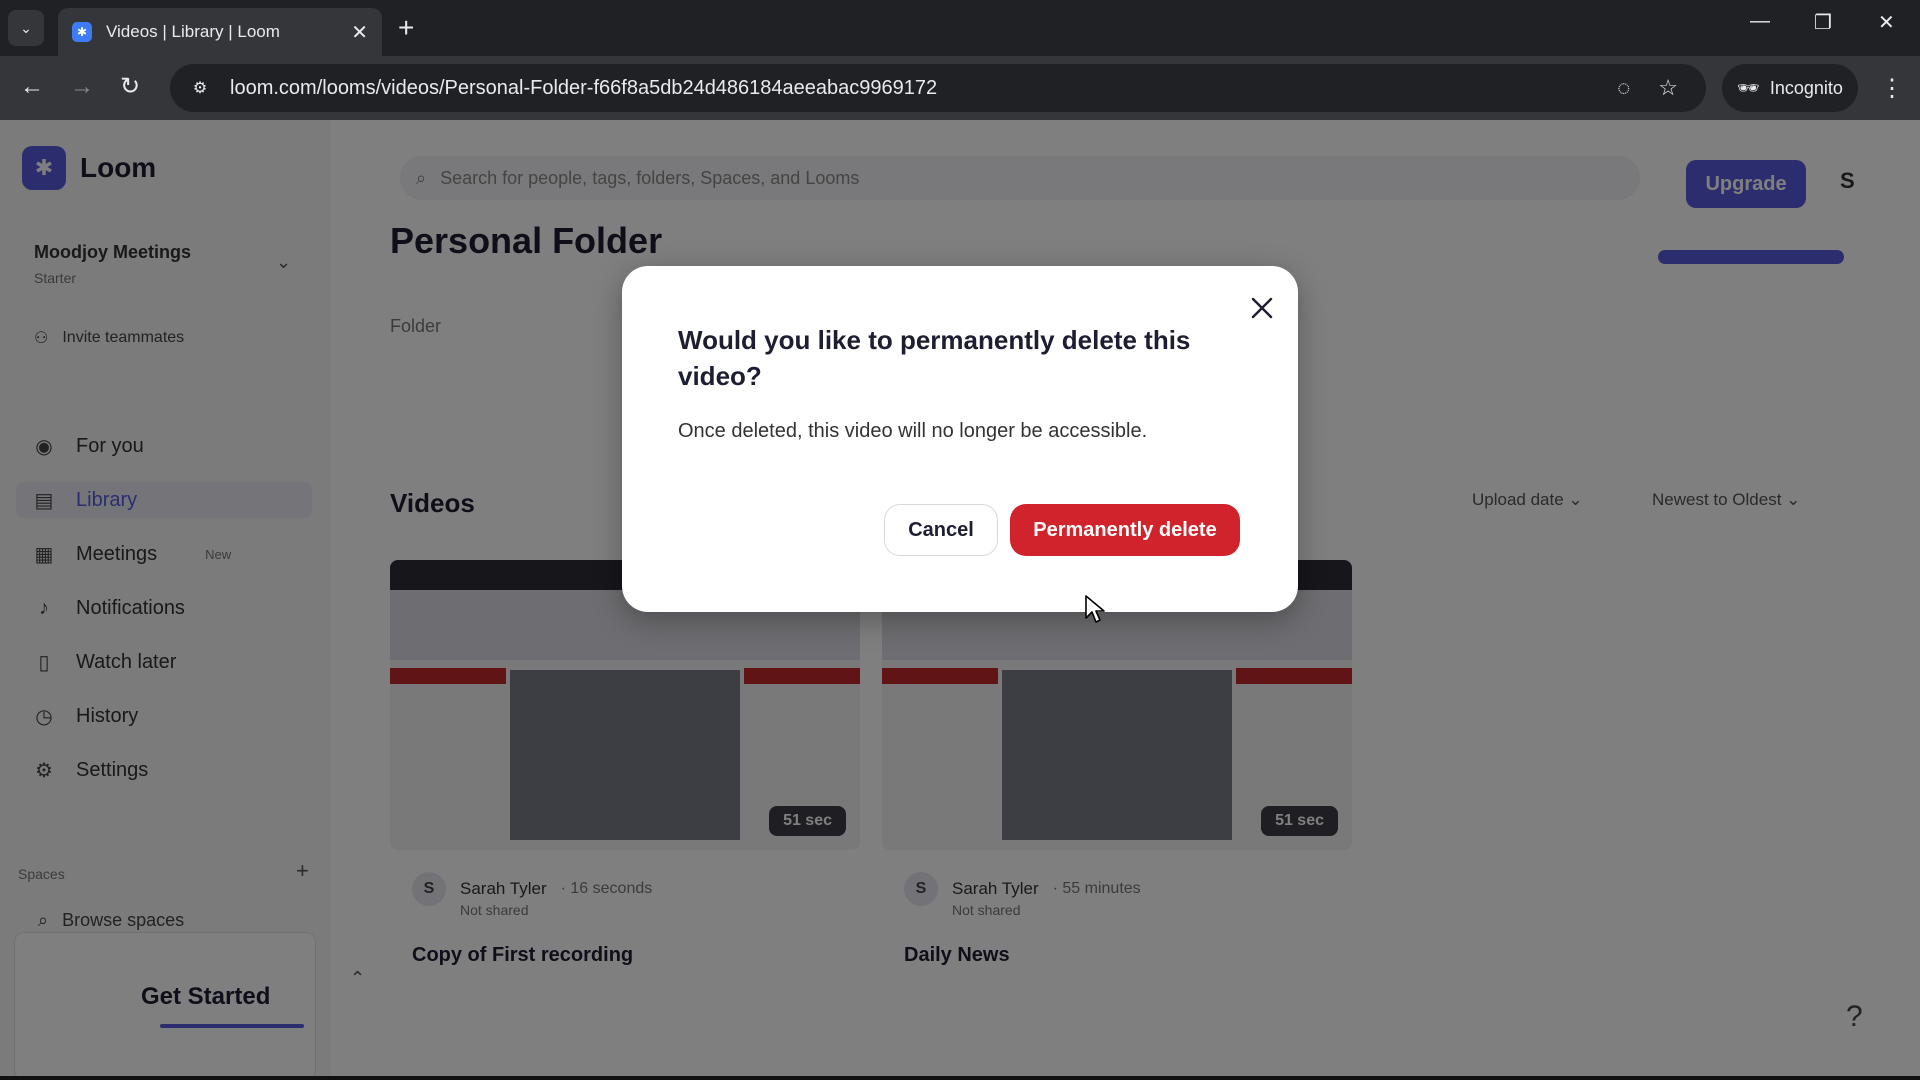 Image resolution: width=1920 pixels, height=1080 pixels. Describe the element at coordinates (130, 87) in the screenshot. I see `reload-icon: ↻` at that location.